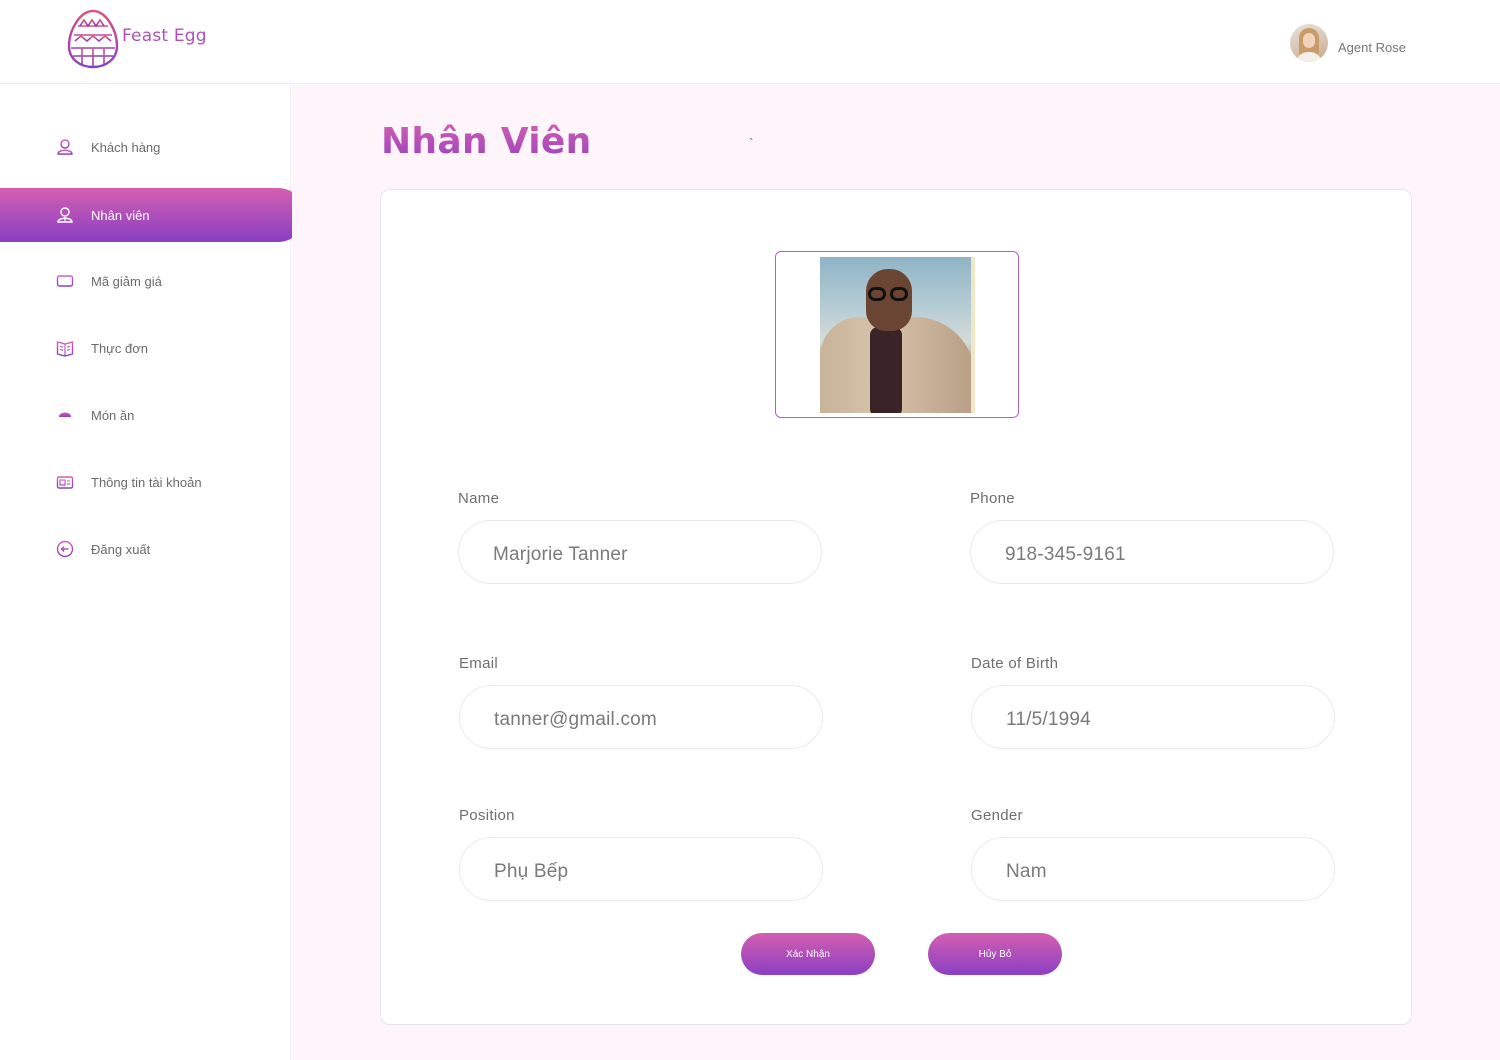 This screenshot has height=1060, width=1500. I want to click on user-icon, so click(65, 147).